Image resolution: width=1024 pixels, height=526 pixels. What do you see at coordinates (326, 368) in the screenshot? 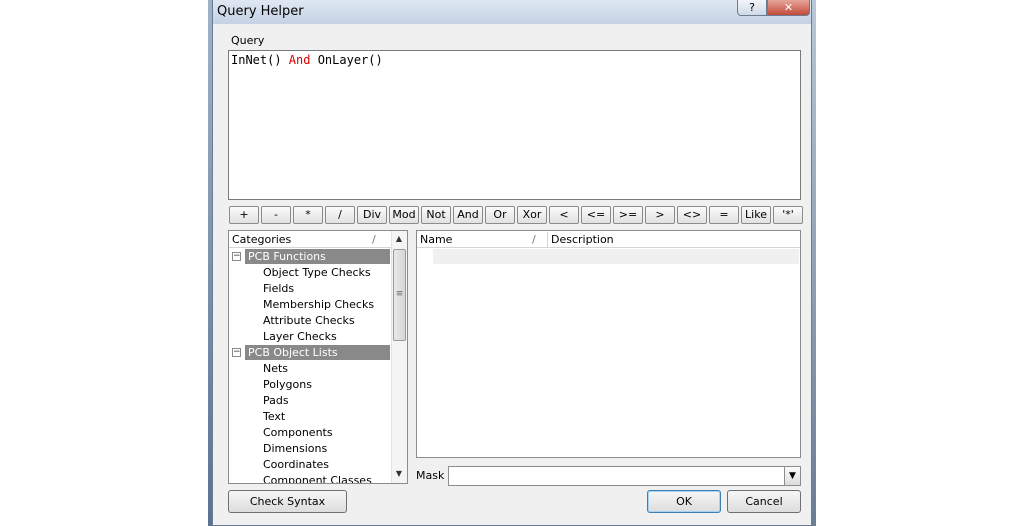
I see `category-item: Nets` at bounding box center [326, 368].